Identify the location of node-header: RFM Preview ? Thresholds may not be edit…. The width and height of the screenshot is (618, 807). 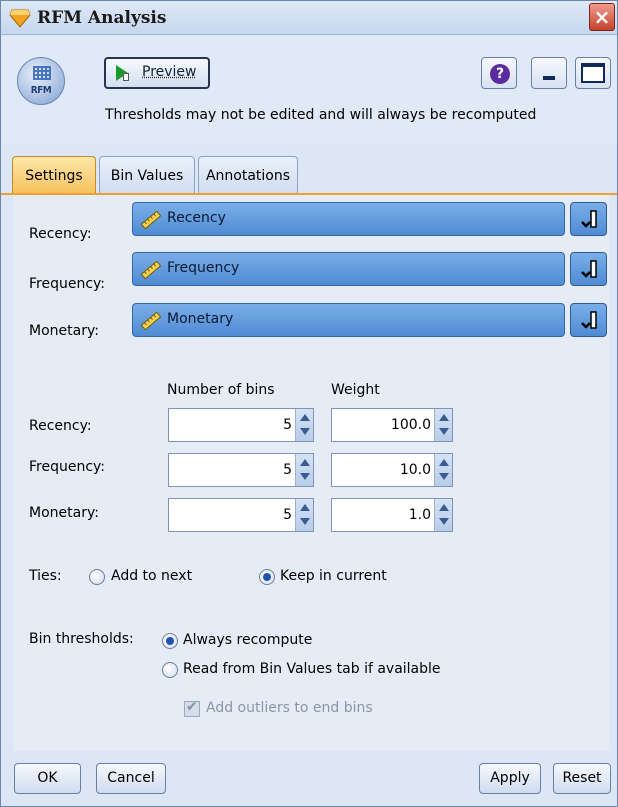
(309, 90).